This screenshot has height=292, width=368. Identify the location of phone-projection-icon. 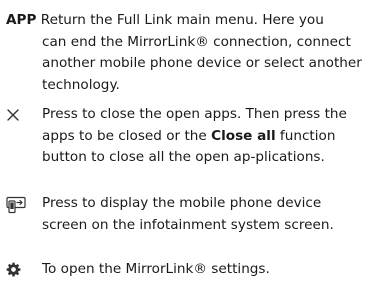
(16, 205).